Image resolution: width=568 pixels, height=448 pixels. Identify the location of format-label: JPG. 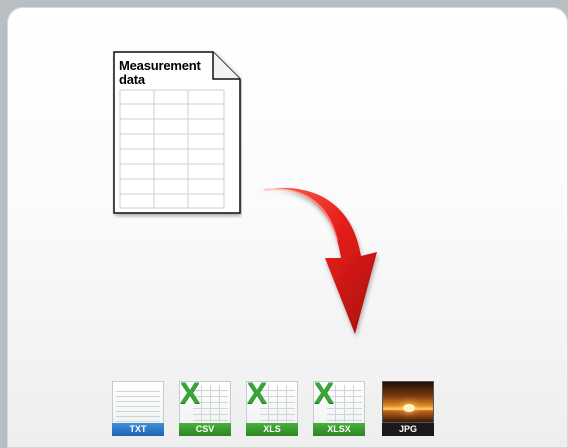
(408, 429).